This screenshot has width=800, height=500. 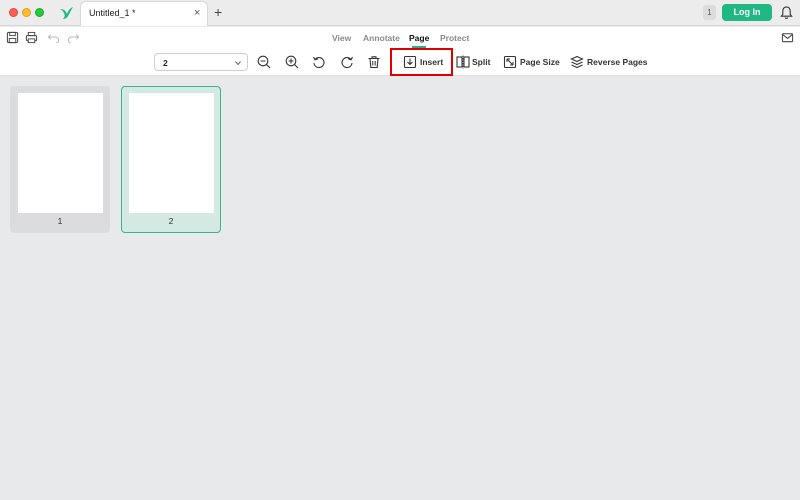 I want to click on bird-logo-icon, so click(x=66, y=13).